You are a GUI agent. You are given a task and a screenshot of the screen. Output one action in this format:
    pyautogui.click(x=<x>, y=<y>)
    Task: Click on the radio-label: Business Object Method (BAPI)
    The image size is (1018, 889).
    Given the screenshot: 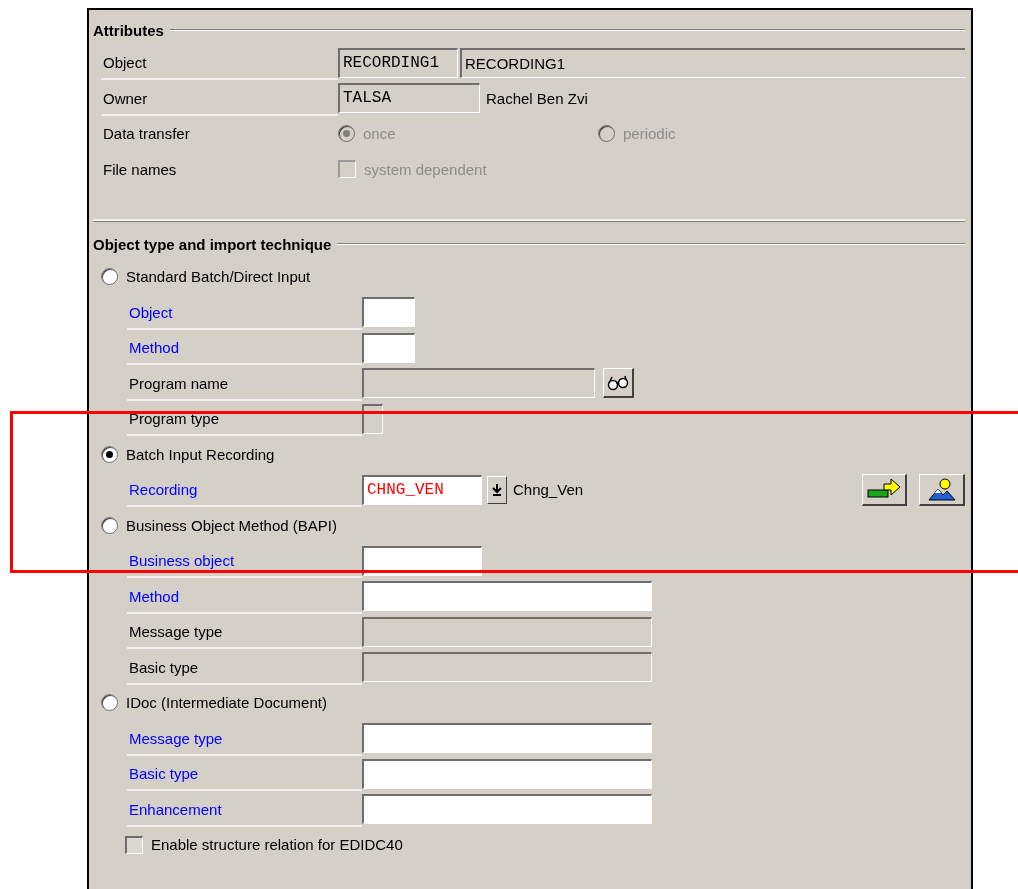 What is the action you would take?
    pyautogui.click(x=231, y=525)
    